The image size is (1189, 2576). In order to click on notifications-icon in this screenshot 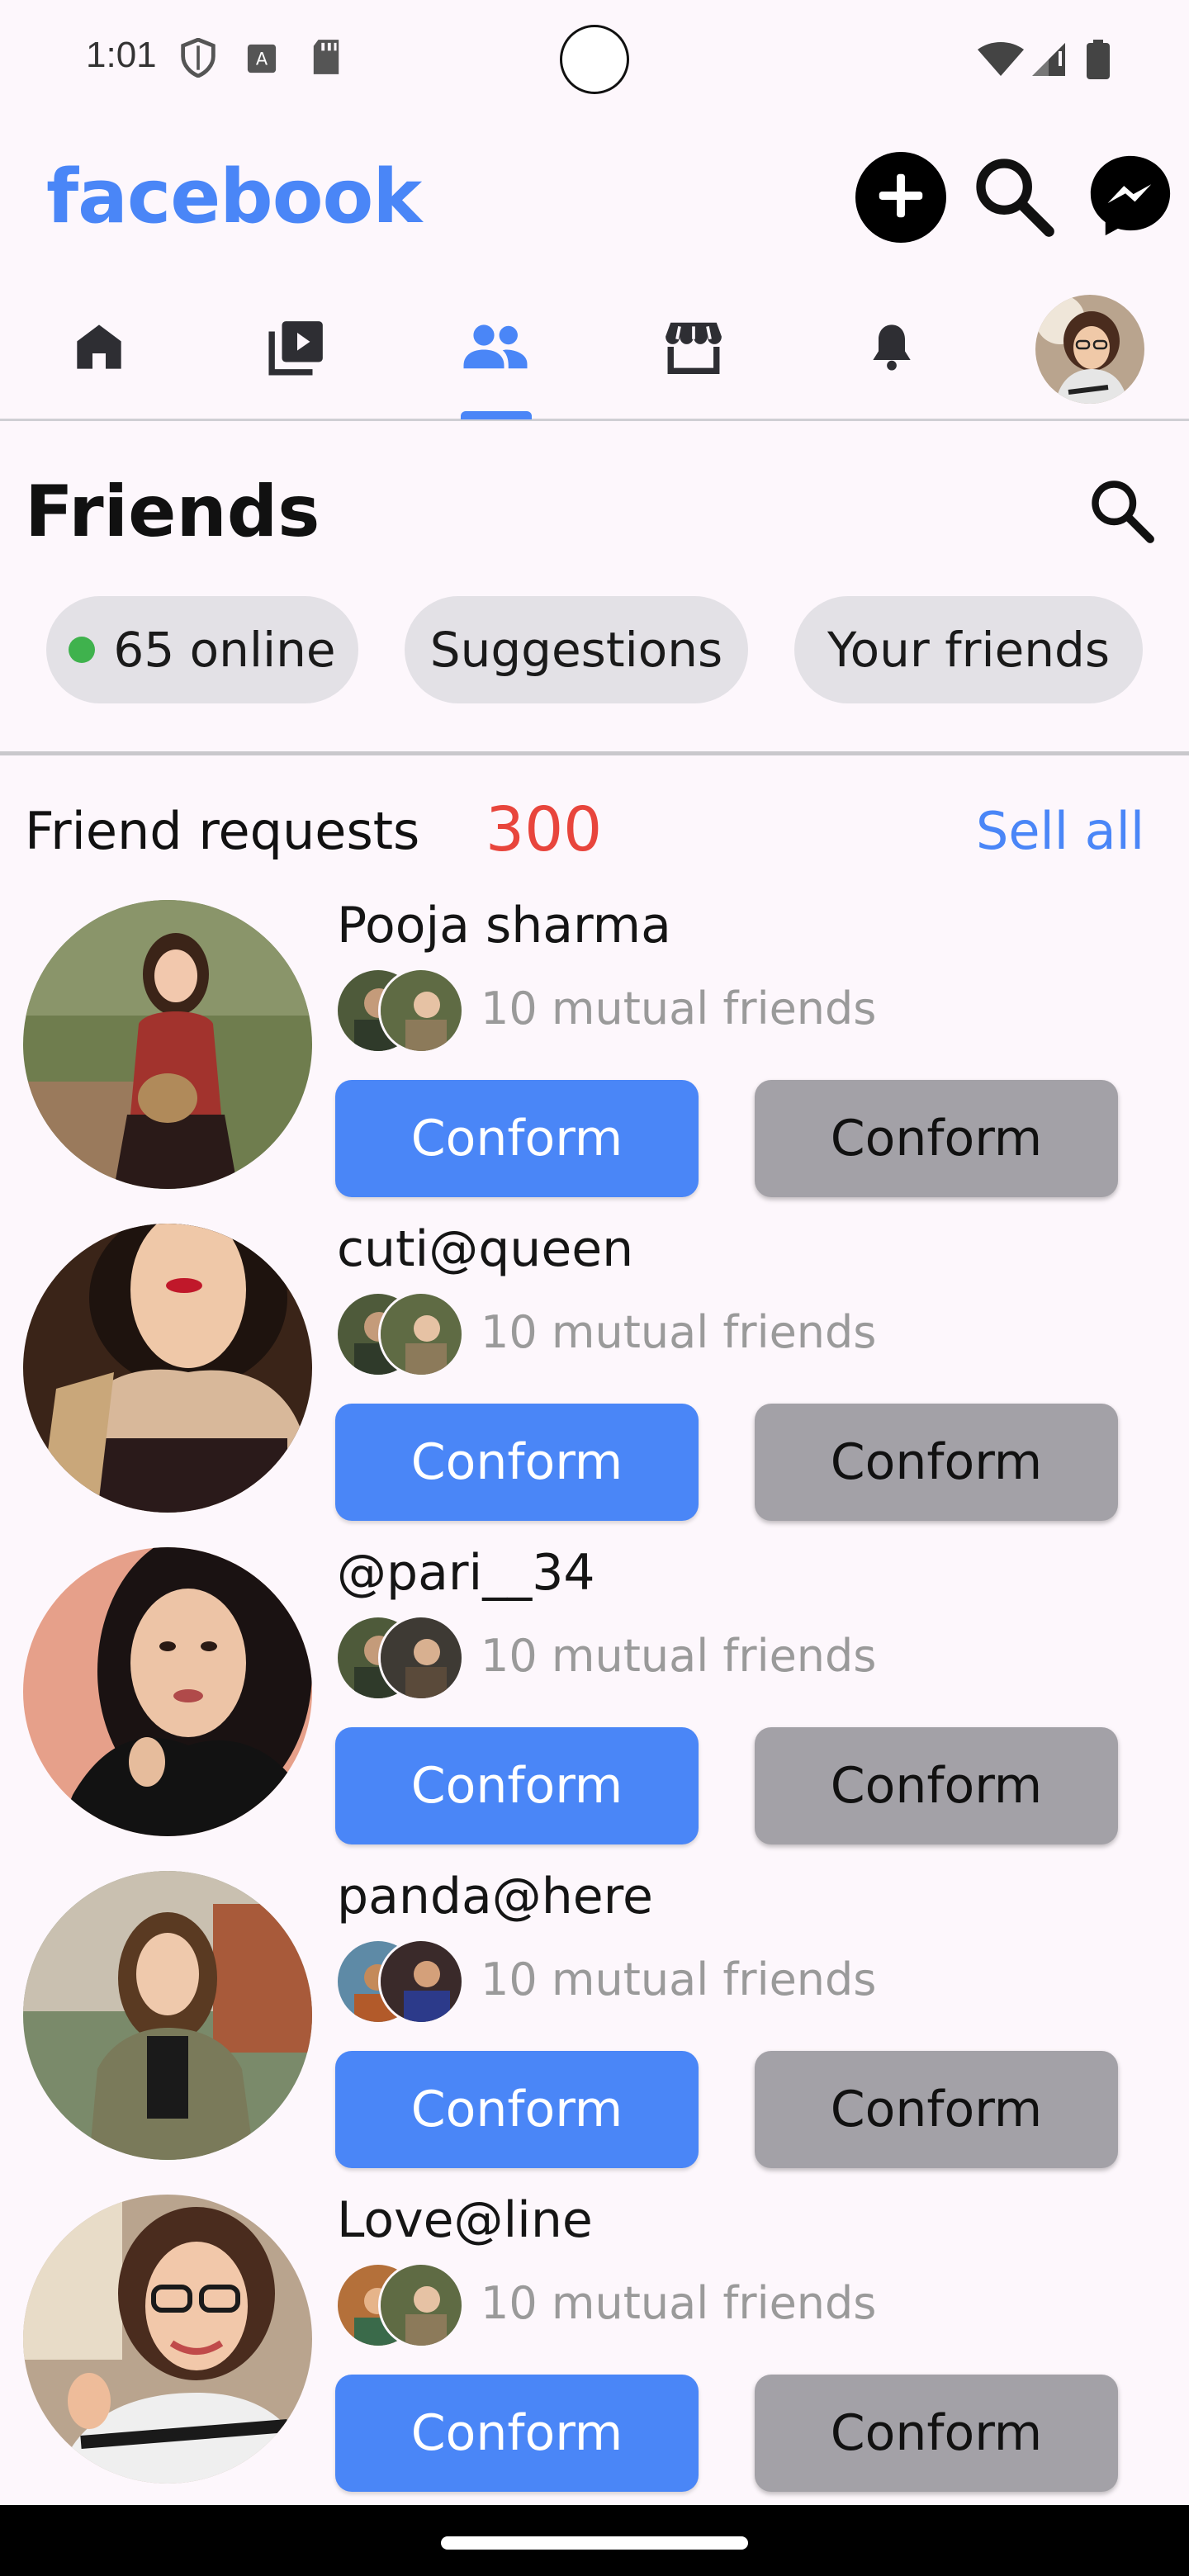, I will do `click(891, 348)`.